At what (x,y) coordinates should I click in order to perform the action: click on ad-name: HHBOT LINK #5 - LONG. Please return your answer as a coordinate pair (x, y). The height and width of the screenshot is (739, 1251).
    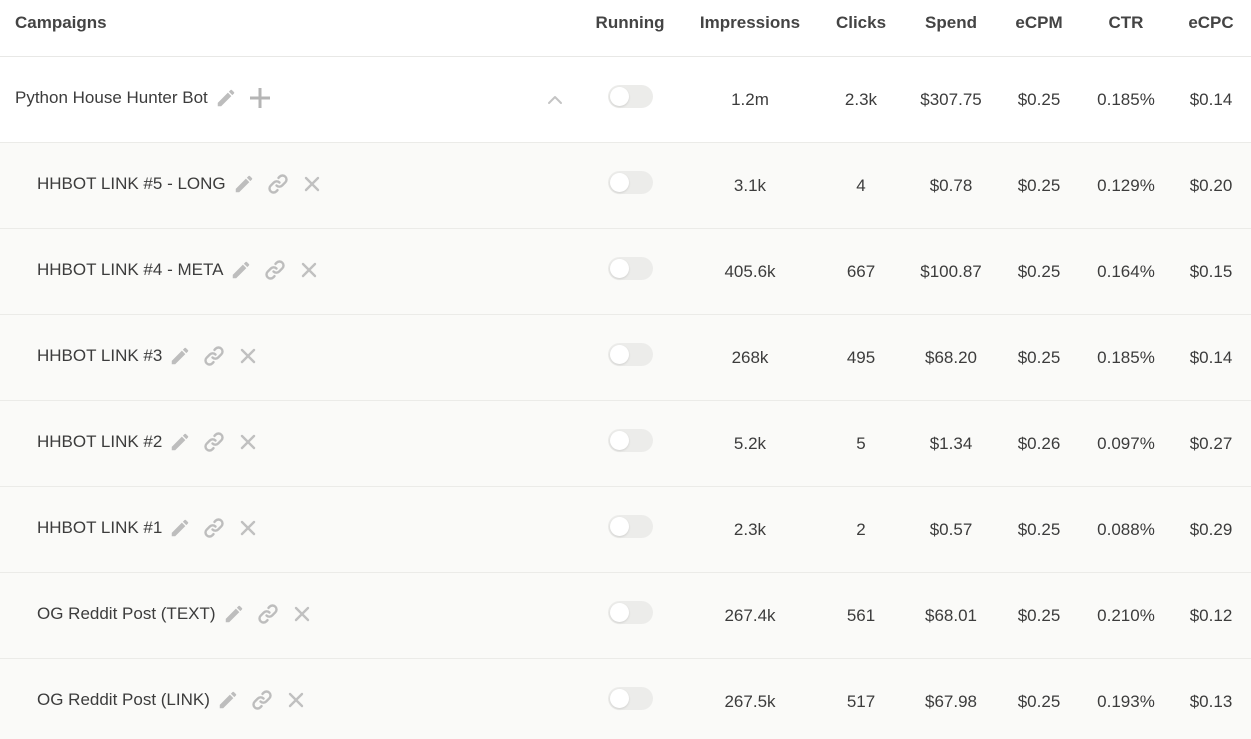
    Looking at the image, I should click on (131, 183).